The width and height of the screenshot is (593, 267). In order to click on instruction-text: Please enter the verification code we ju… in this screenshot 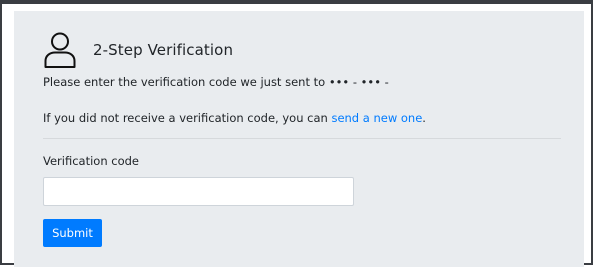, I will do `click(216, 82)`.